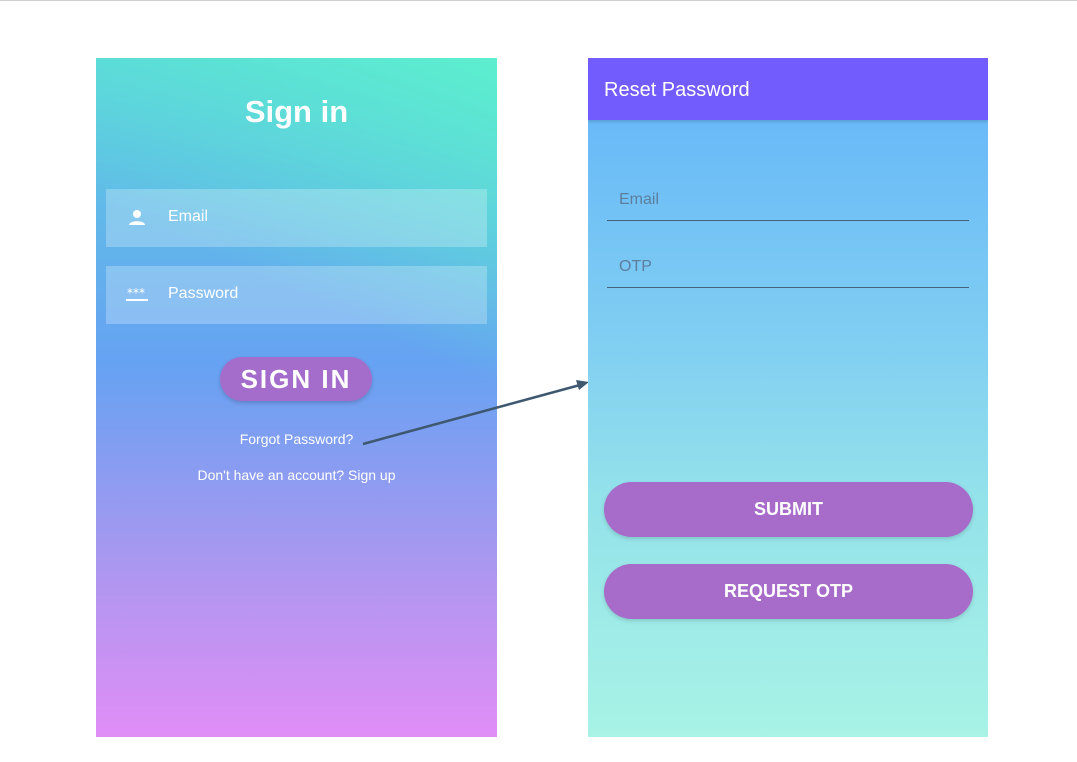 The image size is (1077, 762). Describe the element at coordinates (788, 203) in the screenshot. I see `email-input: Email` at that location.